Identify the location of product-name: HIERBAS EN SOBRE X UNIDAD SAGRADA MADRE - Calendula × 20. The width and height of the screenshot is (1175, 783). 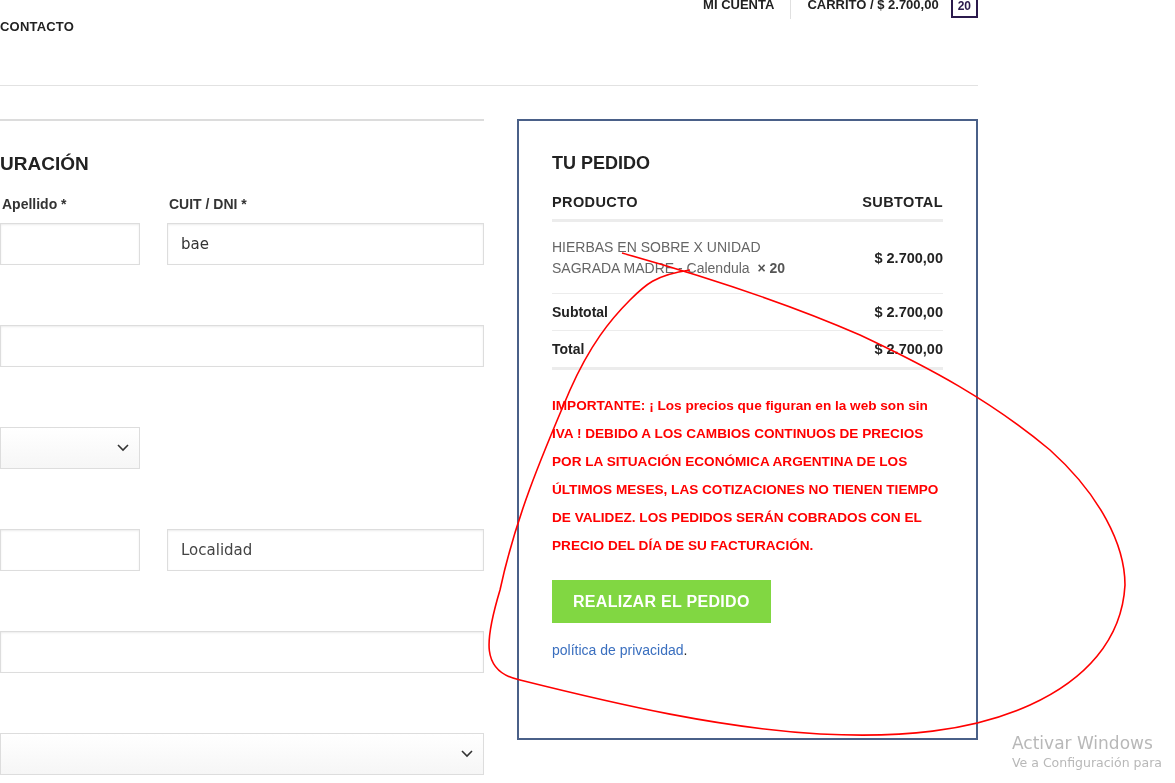
(669, 258).